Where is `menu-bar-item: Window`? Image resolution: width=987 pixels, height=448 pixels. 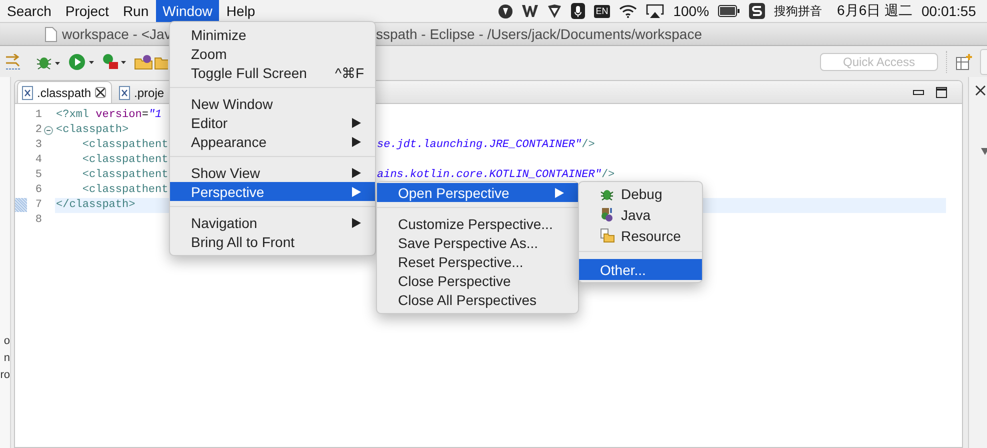
menu-bar-item: Window is located at coordinates (188, 11).